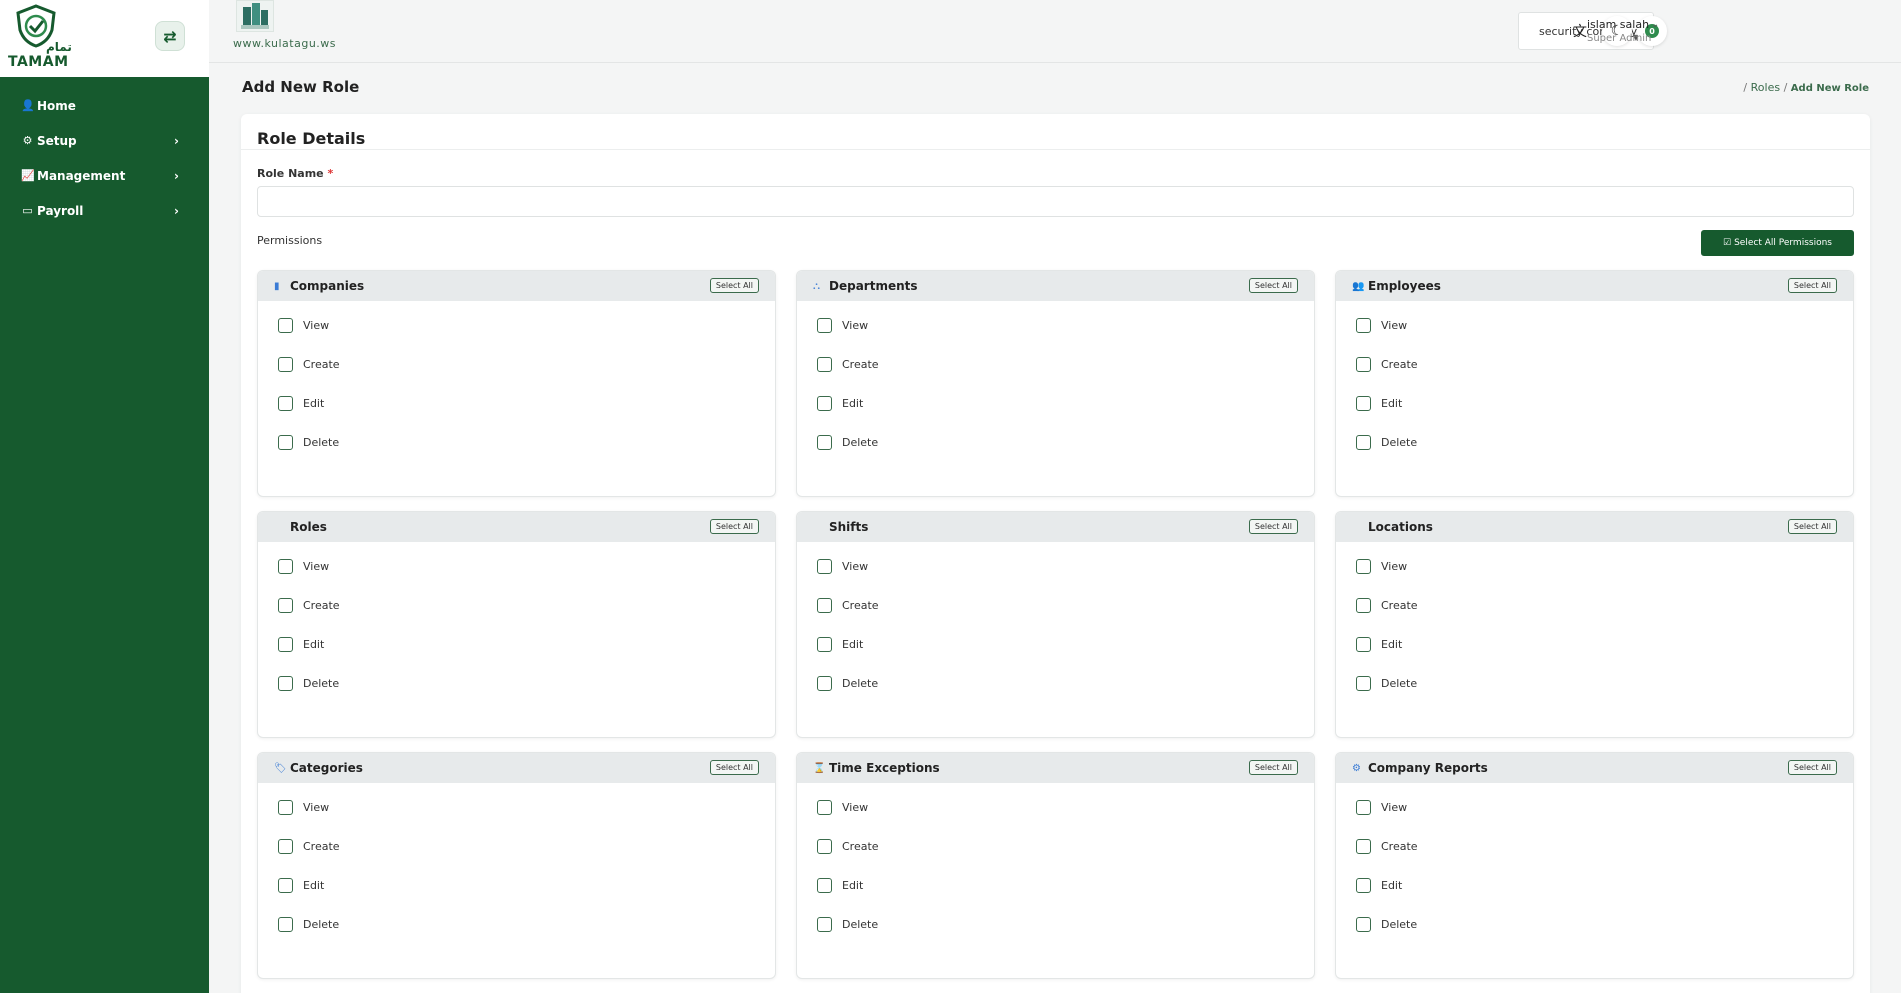 Image resolution: width=1901 pixels, height=993 pixels. Describe the element at coordinates (1358, 286) in the screenshot. I see `users-icon: 👥` at that location.